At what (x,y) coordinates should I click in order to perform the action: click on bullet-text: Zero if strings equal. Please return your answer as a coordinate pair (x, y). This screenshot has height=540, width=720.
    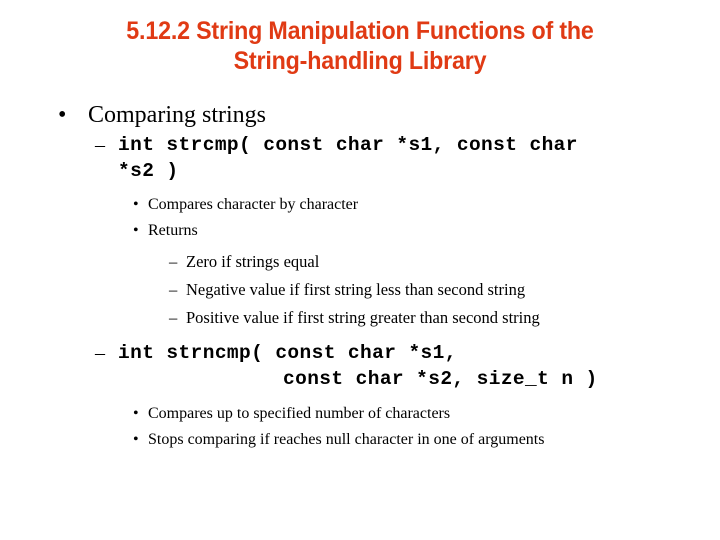
    Looking at the image, I should click on (253, 261).